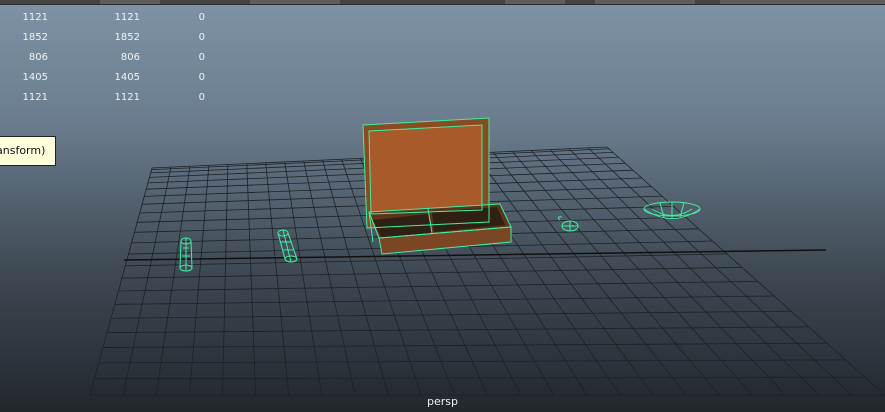 This screenshot has height=412, width=885. Describe the element at coordinates (23, 150) in the screenshot. I see `tooltip-text: ansform)` at that location.